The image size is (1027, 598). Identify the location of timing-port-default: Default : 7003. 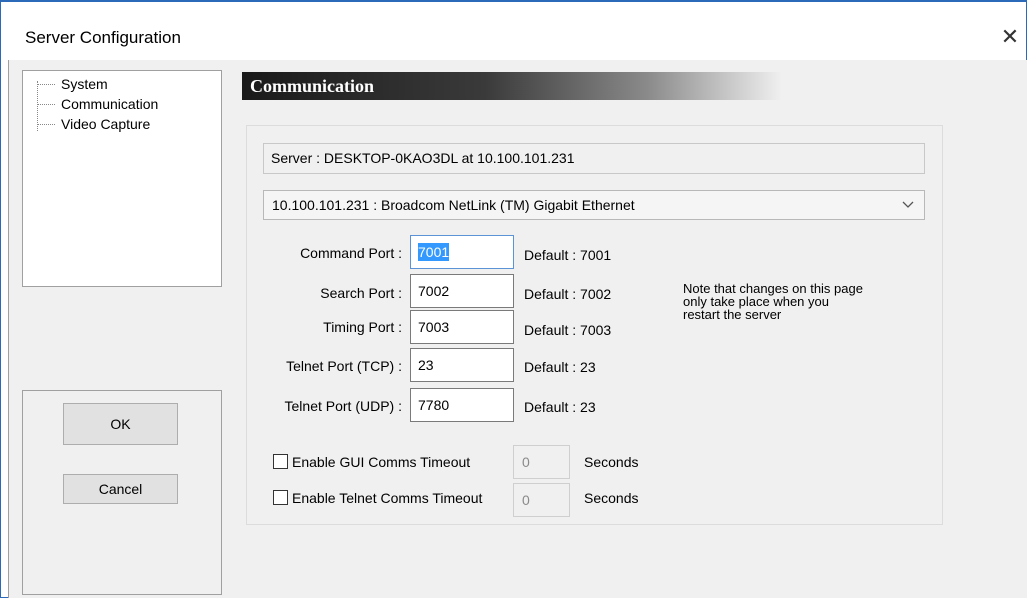
(568, 330).